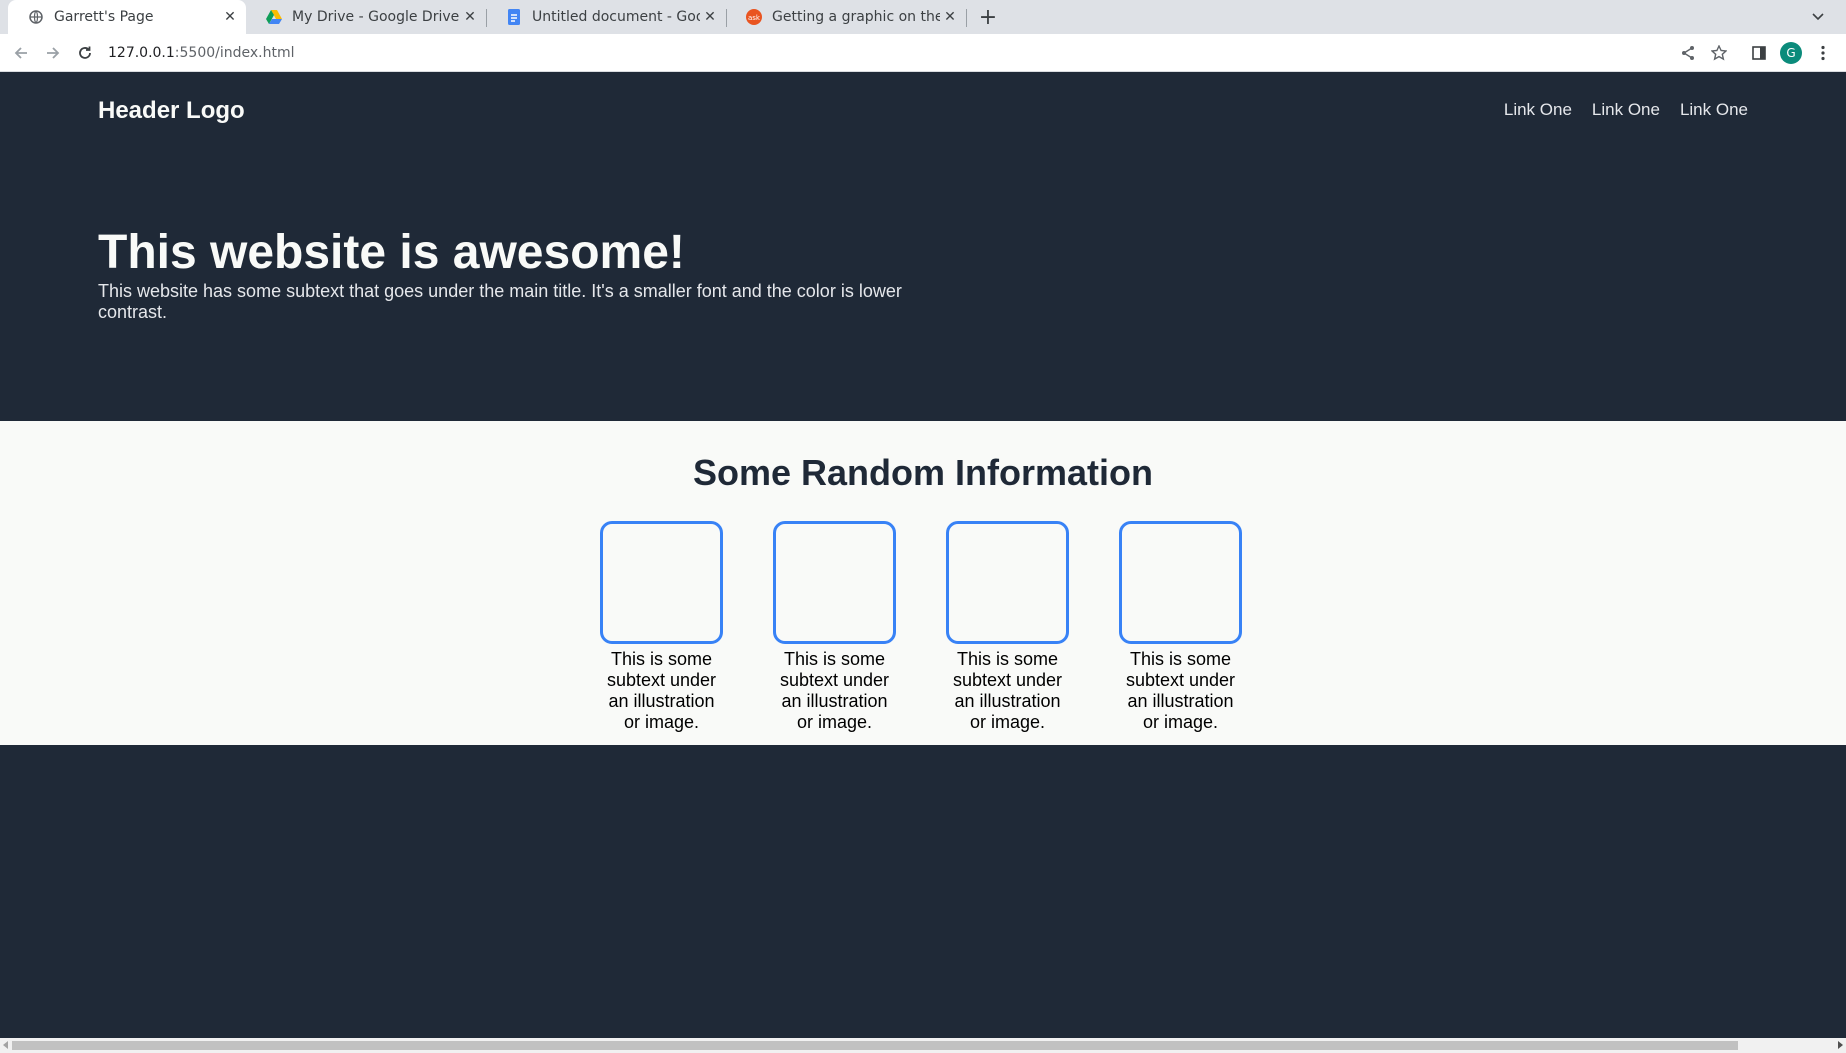  I want to click on scroll-left-arrow-icon, so click(5, 1045).